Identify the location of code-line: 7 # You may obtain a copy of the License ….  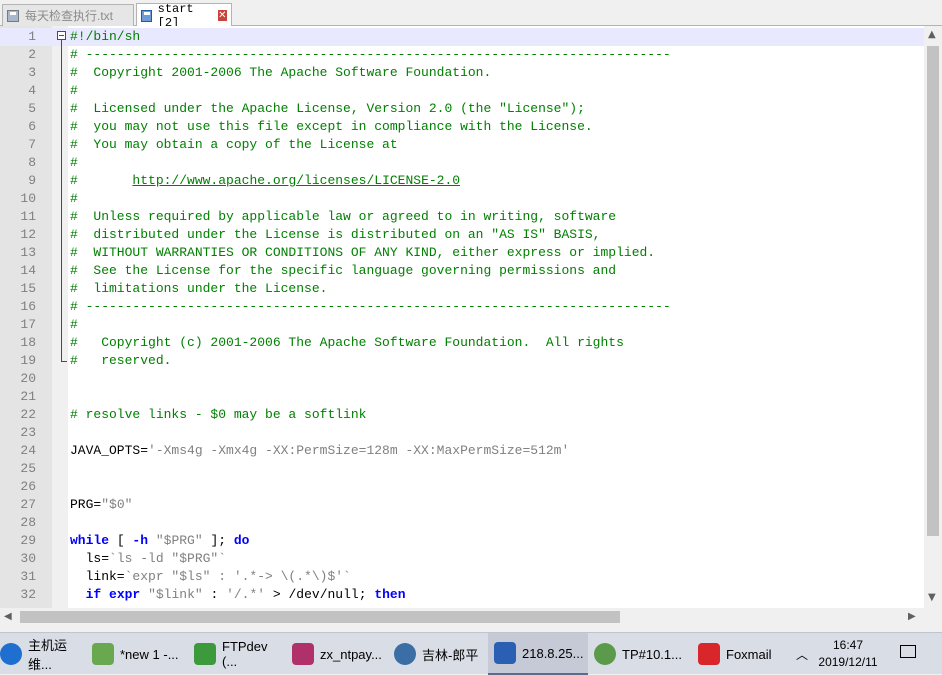
(462, 145).